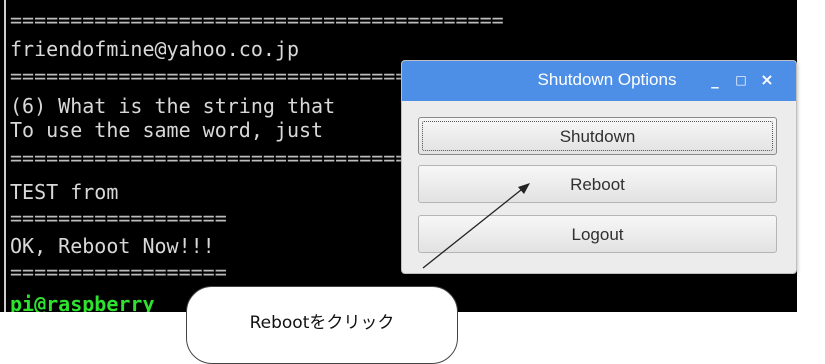 The height and width of the screenshot is (364, 825). Describe the element at coordinates (154, 49) in the screenshot. I see `terminal-line: friendofmine@yahoo.co.jp` at that location.